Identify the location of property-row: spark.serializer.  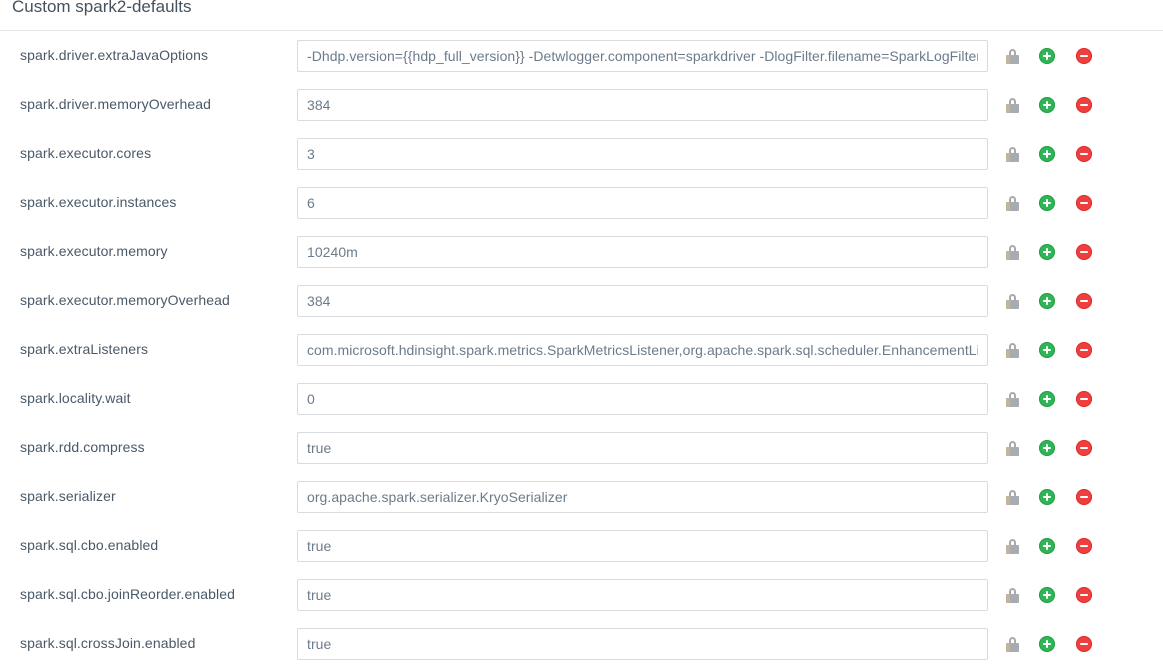
(581, 496).